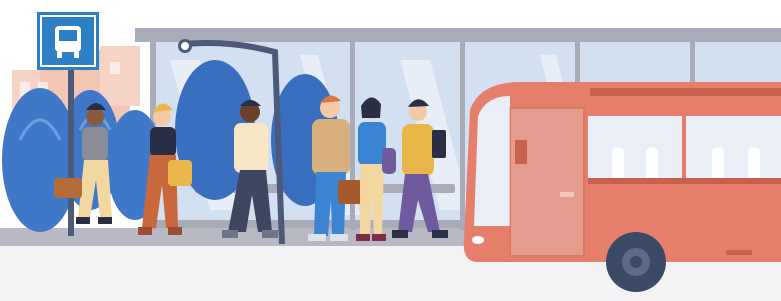 The image size is (781, 301). Describe the element at coordinates (636, 262) in the screenshot. I see `bus-wheel` at that location.